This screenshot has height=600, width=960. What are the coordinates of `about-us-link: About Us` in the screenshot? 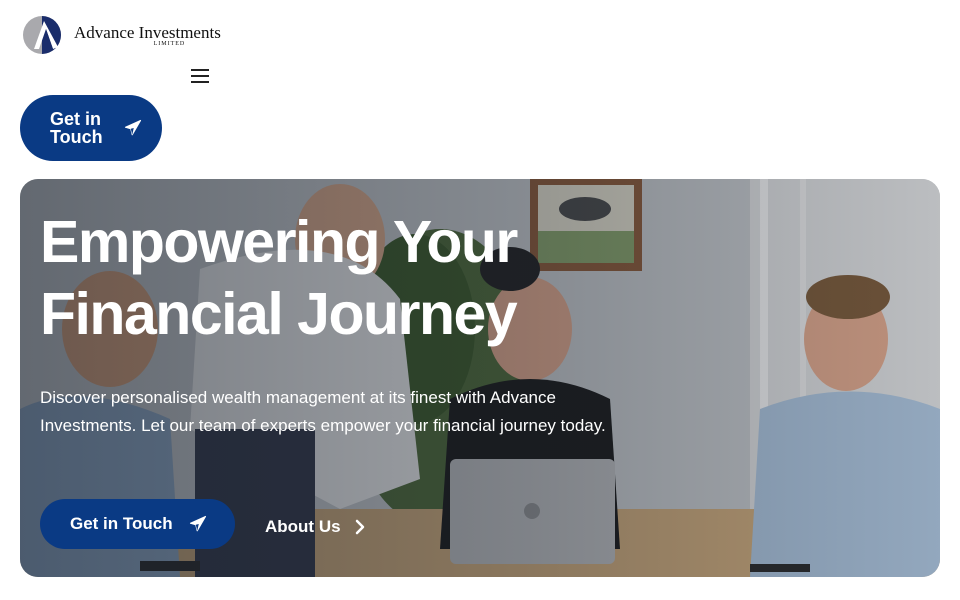 It's located at (315, 527).